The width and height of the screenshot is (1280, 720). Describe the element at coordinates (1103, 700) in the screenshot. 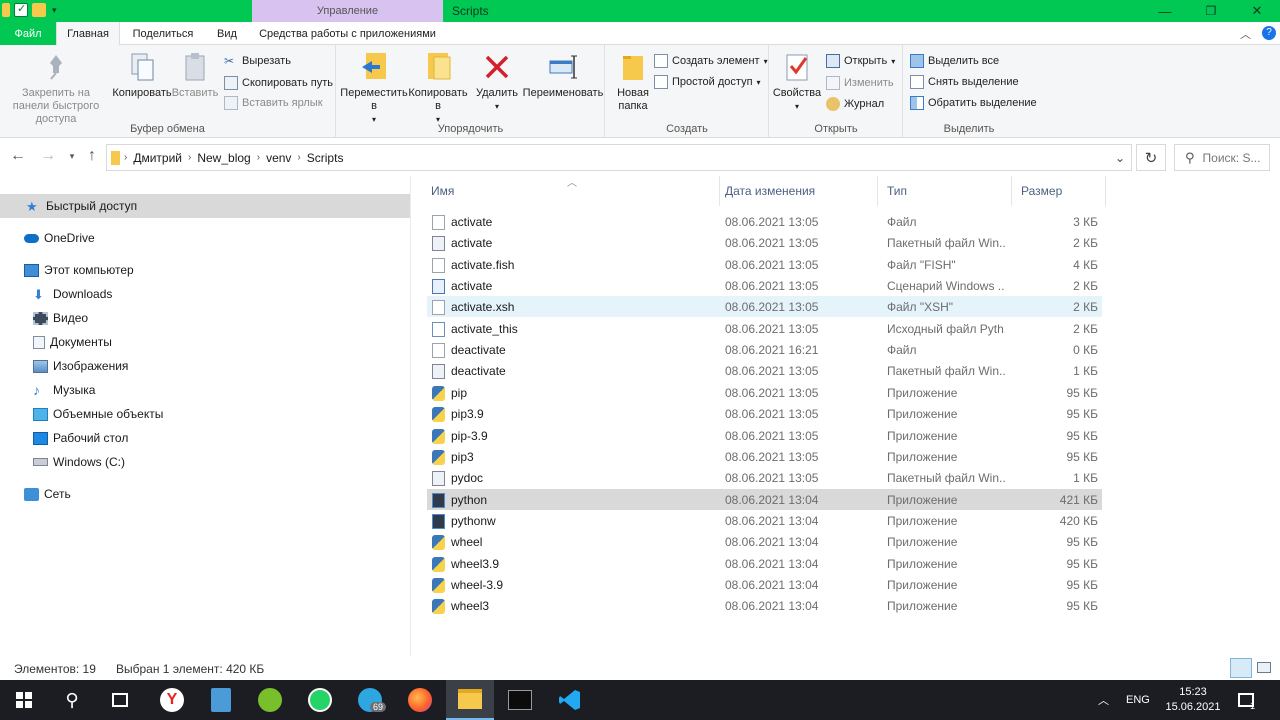

I see `tray-overflow-chevron-icon: ︿` at that location.